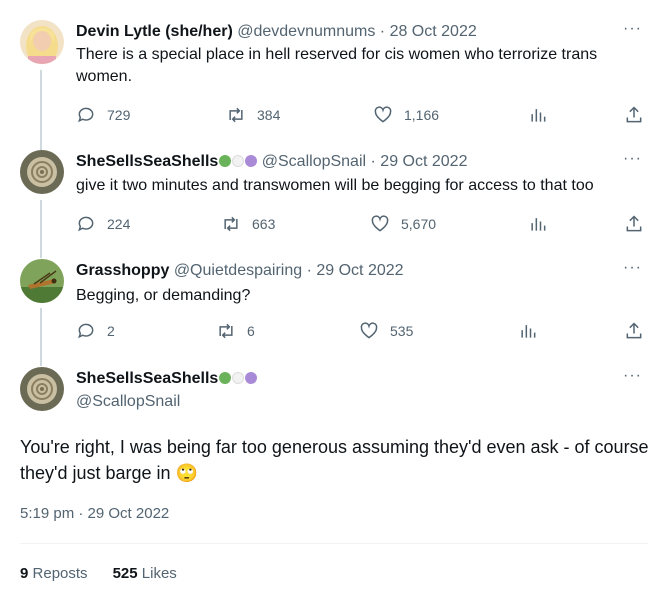  What do you see at coordinates (159, 573) in the screenshot?
I see `likes-label: Likes` at bounding box center [159, 573].